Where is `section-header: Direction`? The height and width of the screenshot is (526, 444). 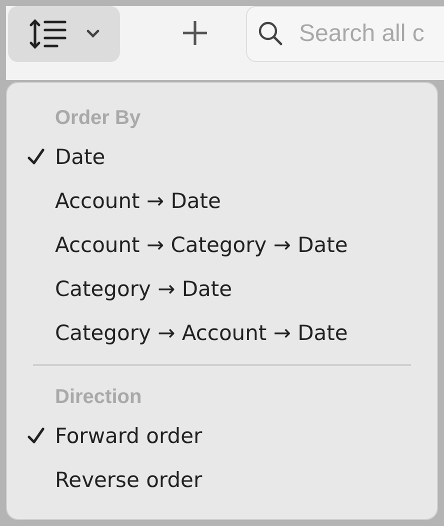
section-header: Direction is located at coordinates (98, 397).